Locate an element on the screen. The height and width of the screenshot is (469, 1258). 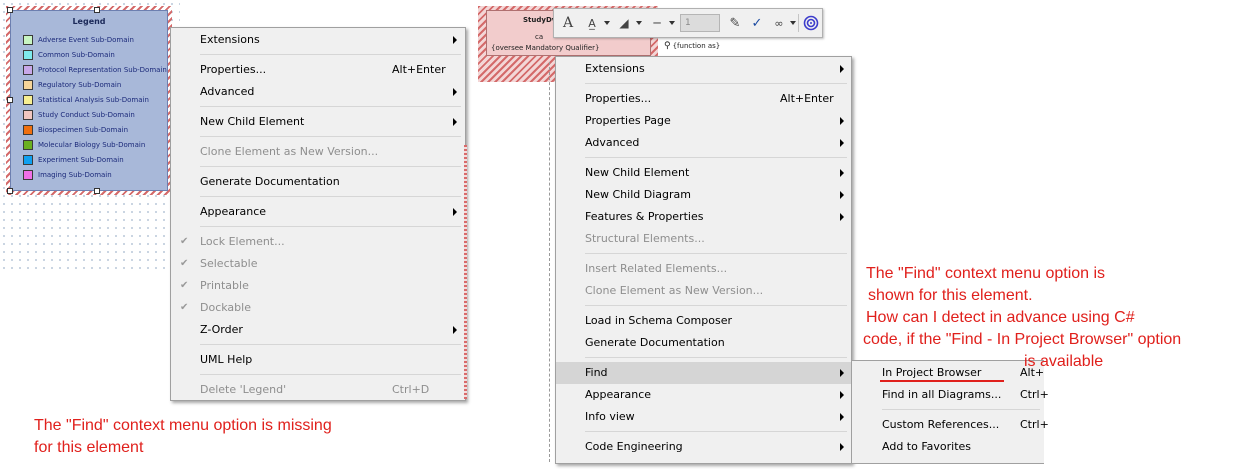
menu-item-uml-help: UML Help is located at coordinates (318, 360).